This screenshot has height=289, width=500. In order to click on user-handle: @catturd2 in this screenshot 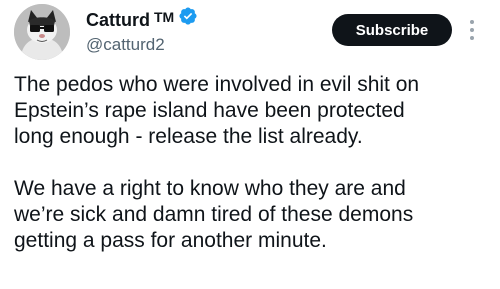, I will do `click(125, 45)`.